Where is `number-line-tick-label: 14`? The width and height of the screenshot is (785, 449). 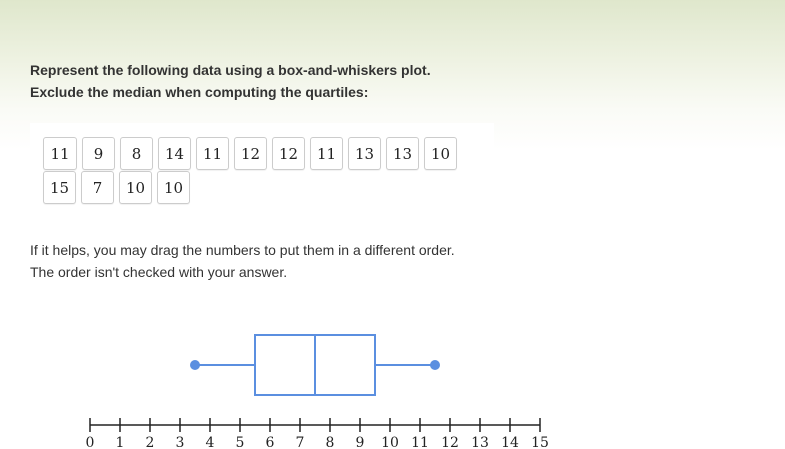
number-line-tick-label: 14 is located at coordinates (510, 442).